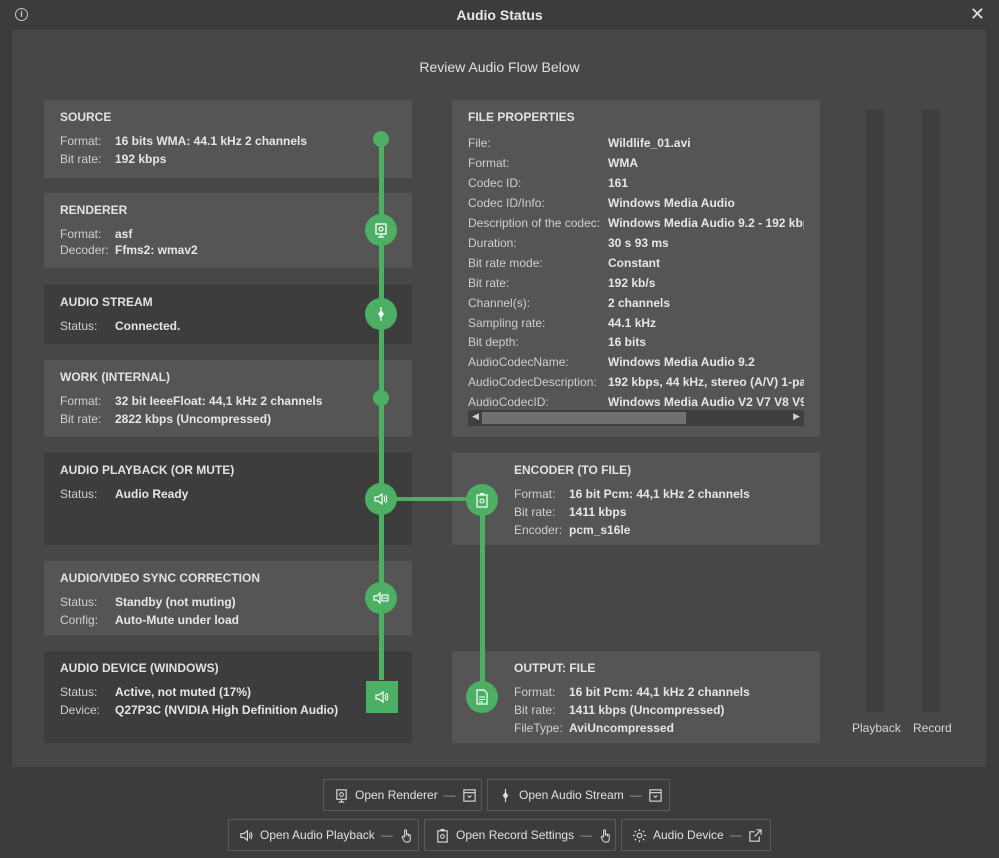 This screenshot has height=858, width=999. Describe the element at coordinates (538, 530) in the screenshot. I see `encoder-name-label: Encoder:` at that location.